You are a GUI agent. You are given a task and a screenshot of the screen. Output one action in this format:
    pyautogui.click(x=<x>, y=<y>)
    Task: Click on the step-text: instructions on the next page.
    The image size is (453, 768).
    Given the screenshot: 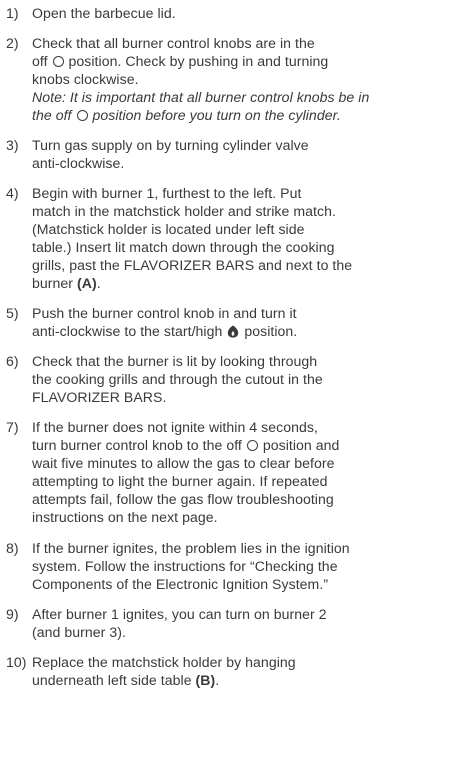 What is the action you would take?
    pyautogui.click(x=125, y=517)
    